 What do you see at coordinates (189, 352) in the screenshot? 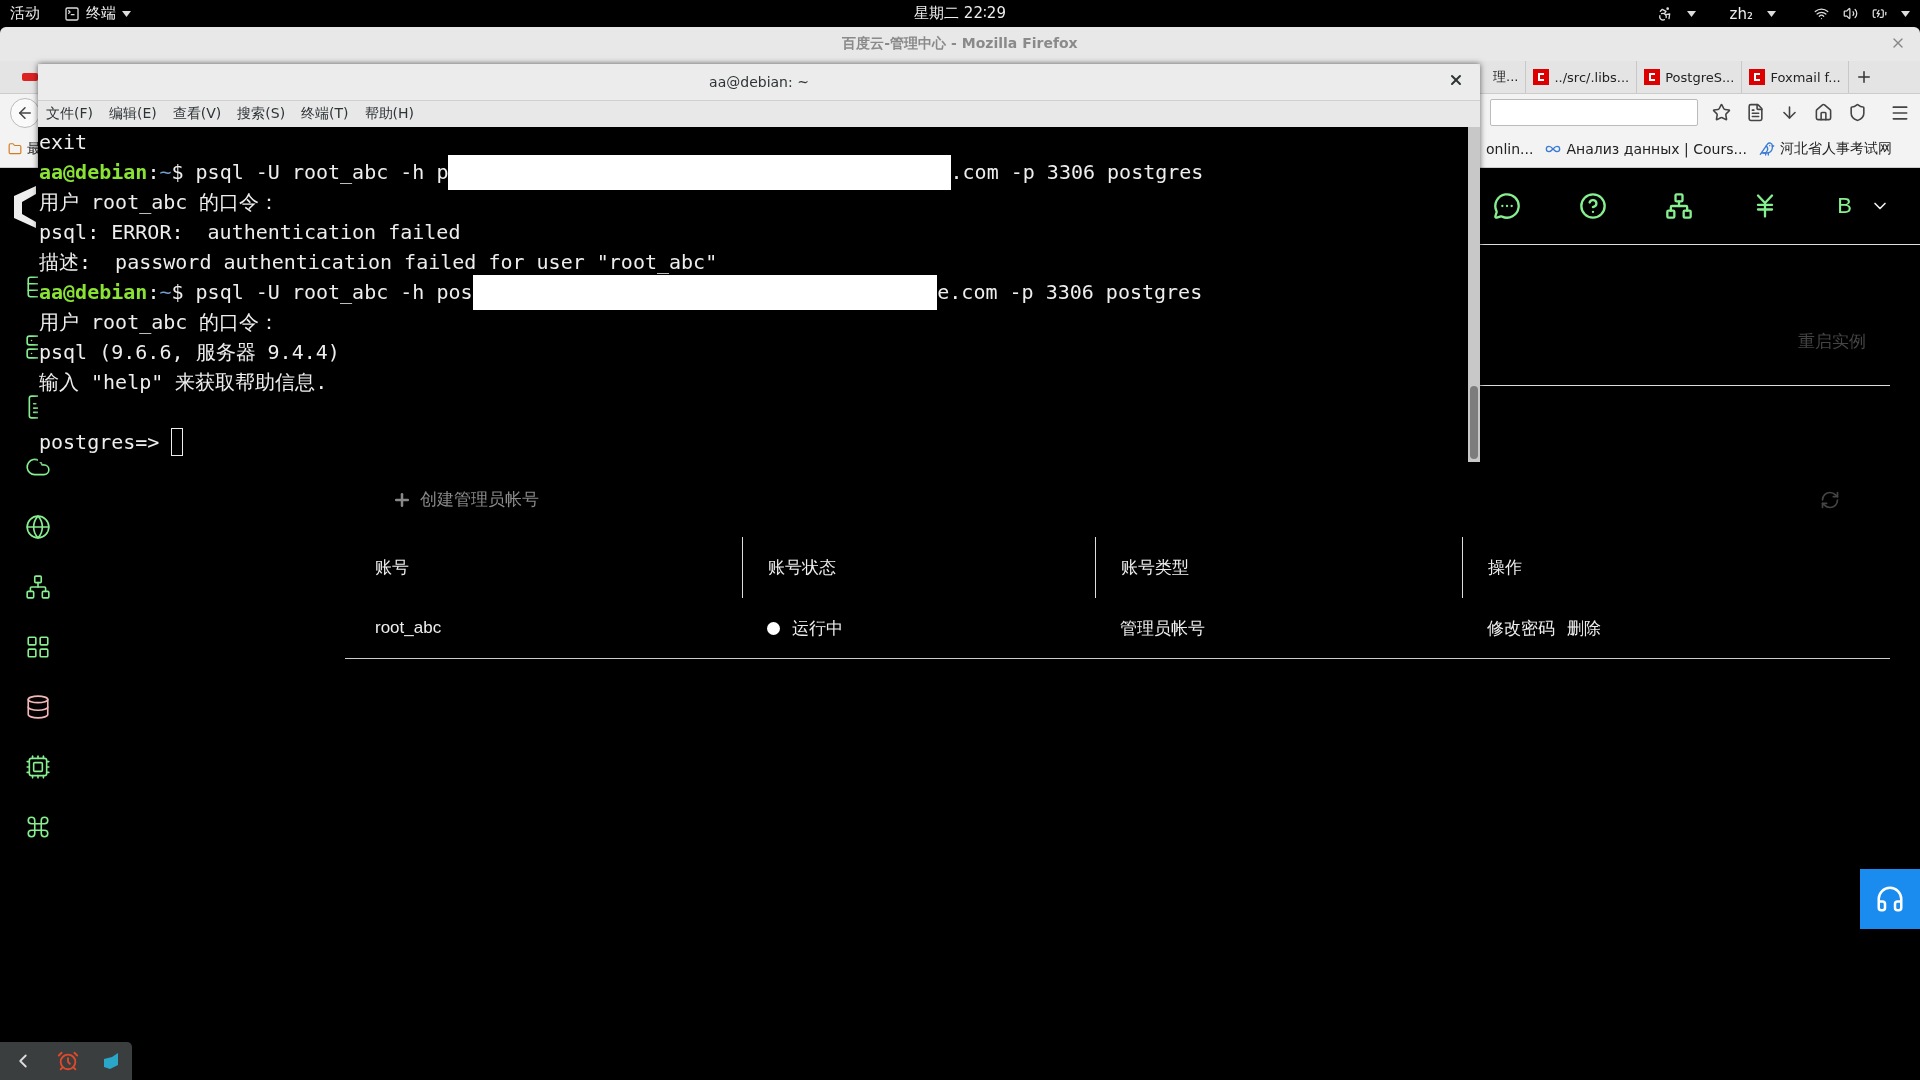
I see `terminal-line: psql (9.6.6, 服务器 9.4.4)` at bounding box center [189, 352].